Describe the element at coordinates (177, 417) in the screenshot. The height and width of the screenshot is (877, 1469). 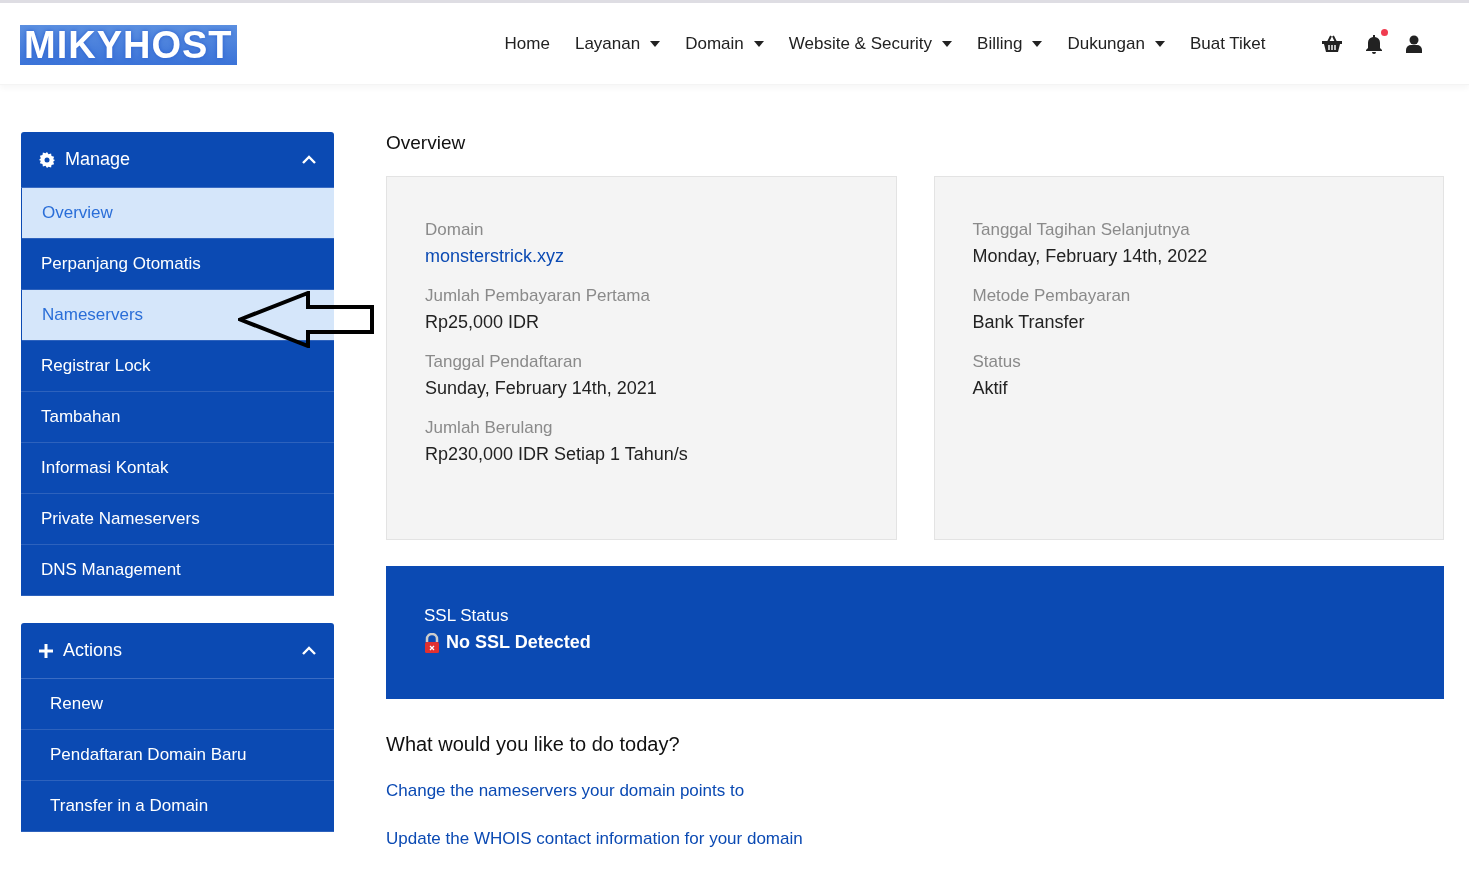
I see `sidebar-item: Tambahan` at that location.